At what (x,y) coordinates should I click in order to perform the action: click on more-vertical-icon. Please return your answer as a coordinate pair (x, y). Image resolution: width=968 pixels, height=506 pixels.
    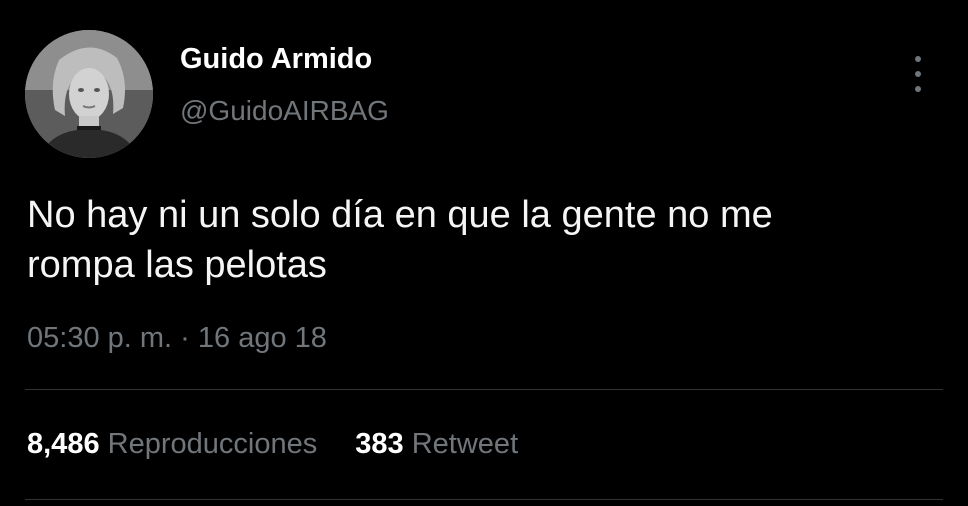
    Looking at the image, I should click on (918, 74).